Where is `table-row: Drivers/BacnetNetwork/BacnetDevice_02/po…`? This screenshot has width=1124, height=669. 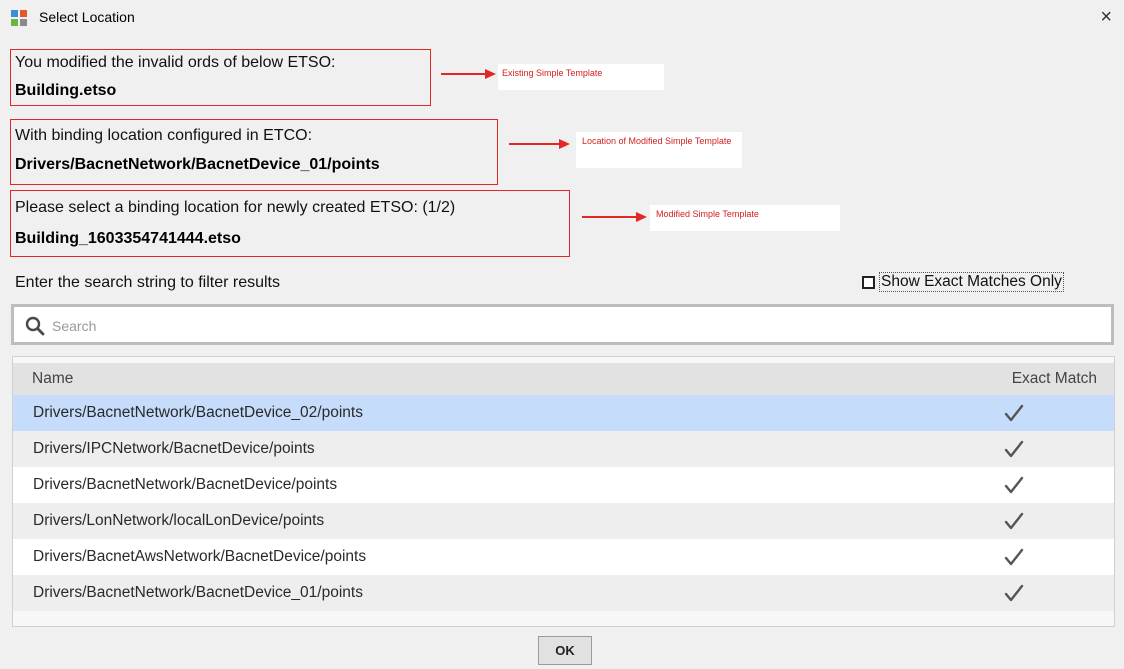 table-row: Drivers/BacnetNetwork/BacnetDevice_02/po… is located at coordinates (563, 413).